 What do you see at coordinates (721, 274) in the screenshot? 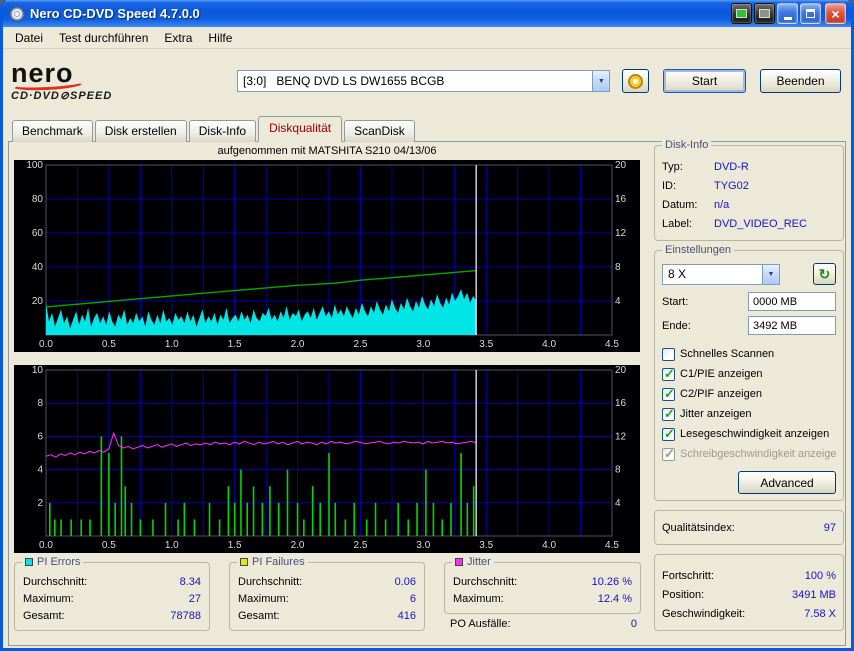
I see `scan-speed-select: 8 X ▼` at bounding box center [721, 274].